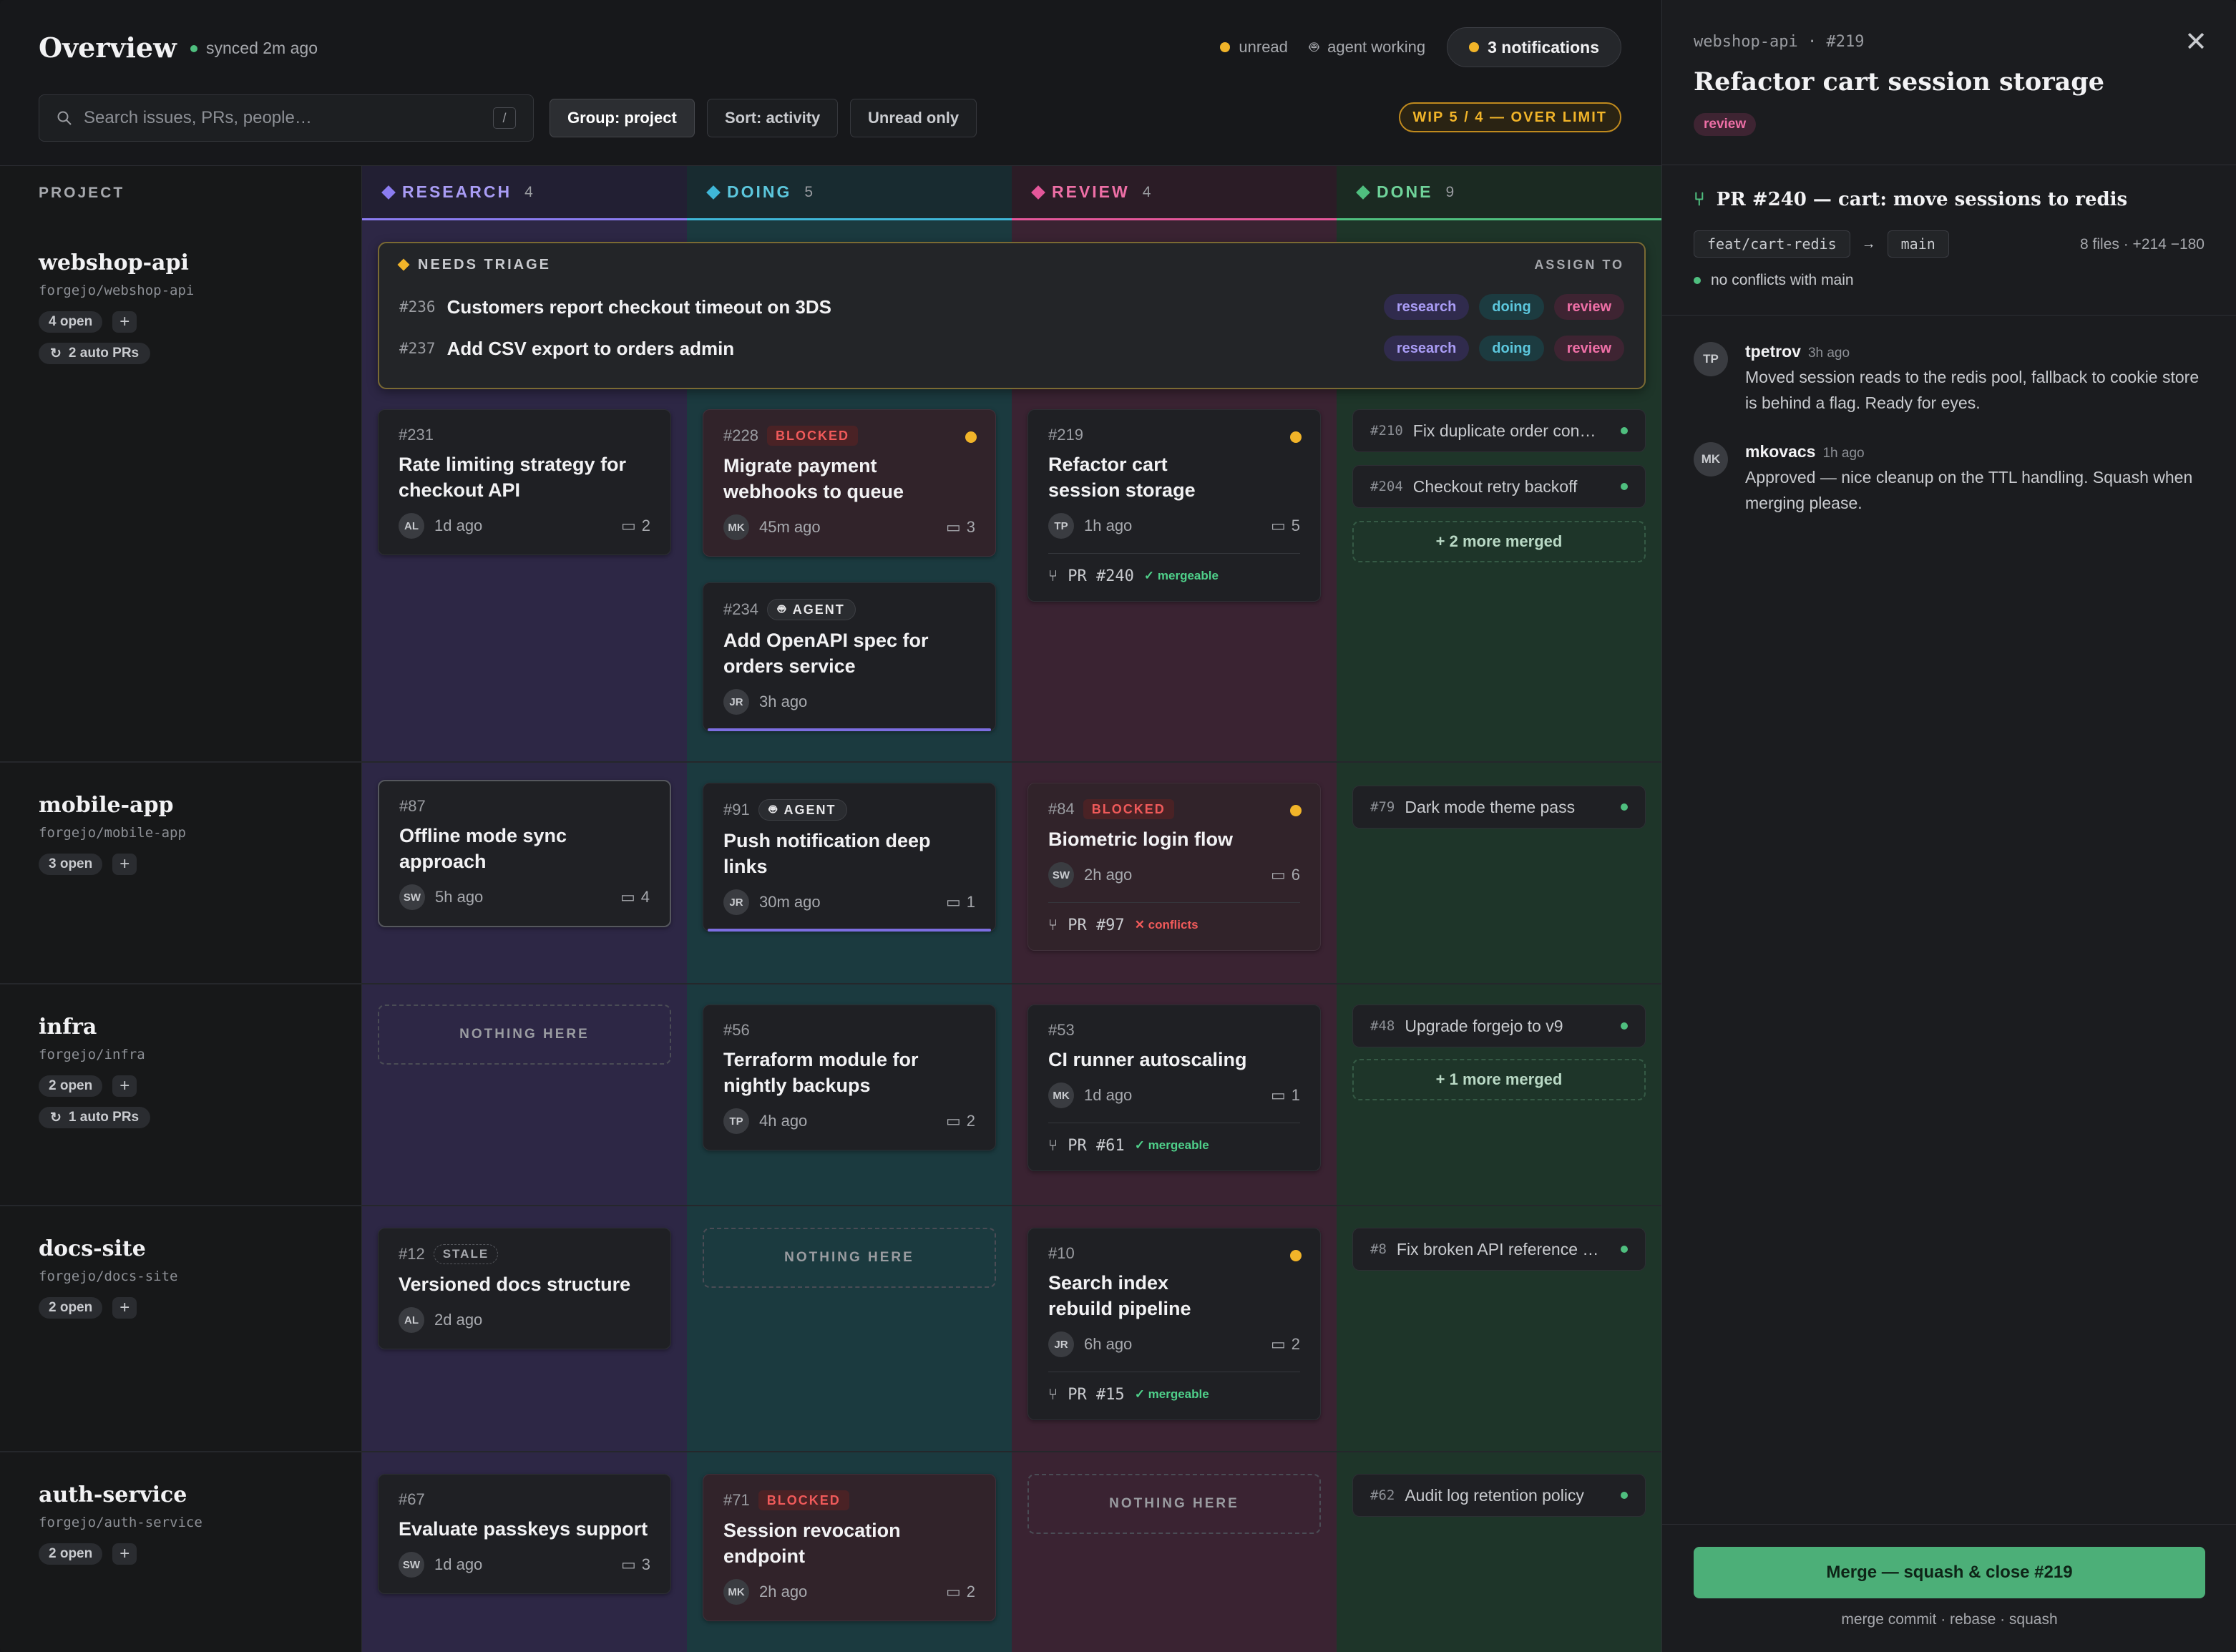  I want to click on issue-age: 30m ago, so click(790, 902).